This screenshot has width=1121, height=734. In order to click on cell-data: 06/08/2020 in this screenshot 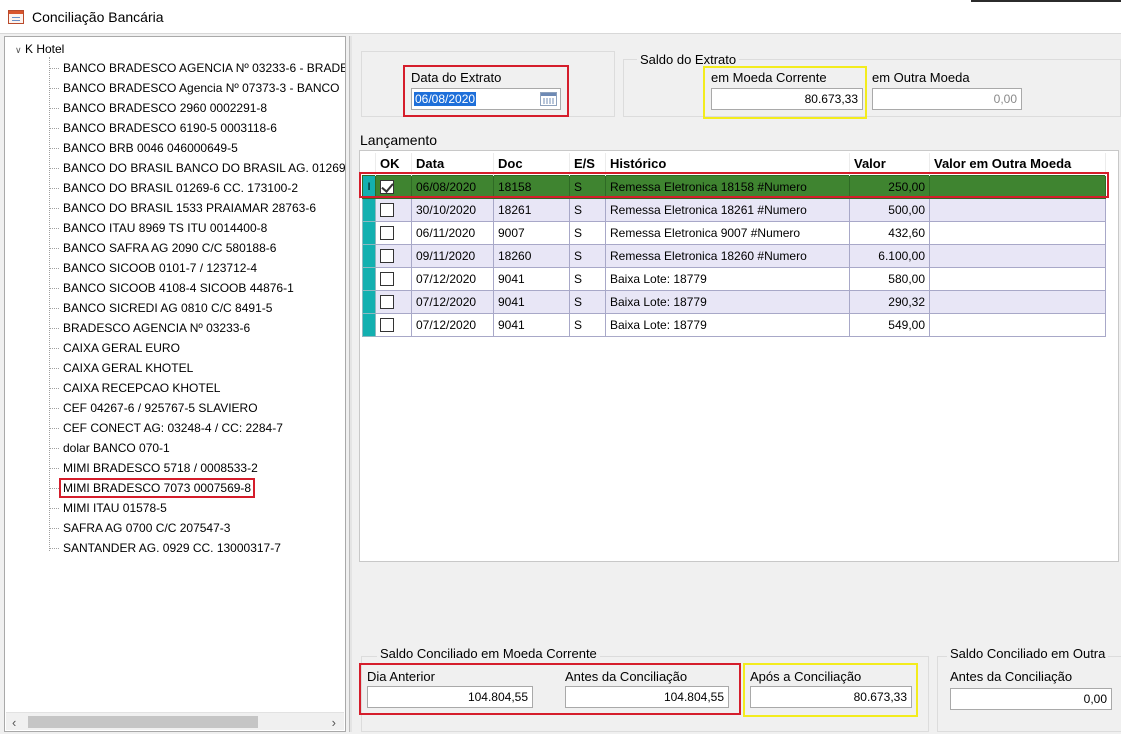, I will do `click(452, 186)`.